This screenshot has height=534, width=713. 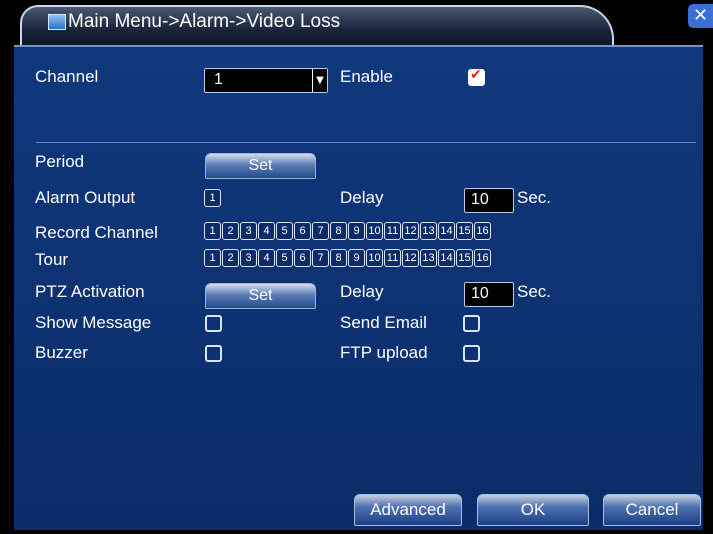 I want to click on record-channel-box: 16, so click(x=482, y=231).